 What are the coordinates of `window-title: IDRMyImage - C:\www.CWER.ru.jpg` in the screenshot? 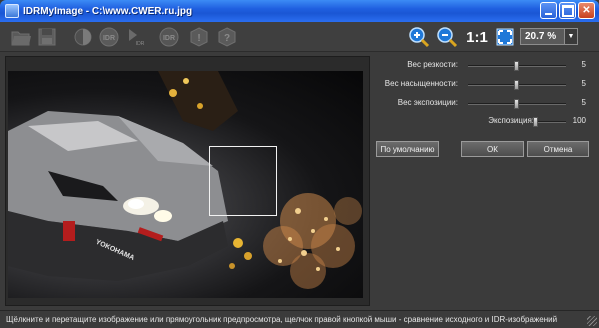 It's located at (108, 11).